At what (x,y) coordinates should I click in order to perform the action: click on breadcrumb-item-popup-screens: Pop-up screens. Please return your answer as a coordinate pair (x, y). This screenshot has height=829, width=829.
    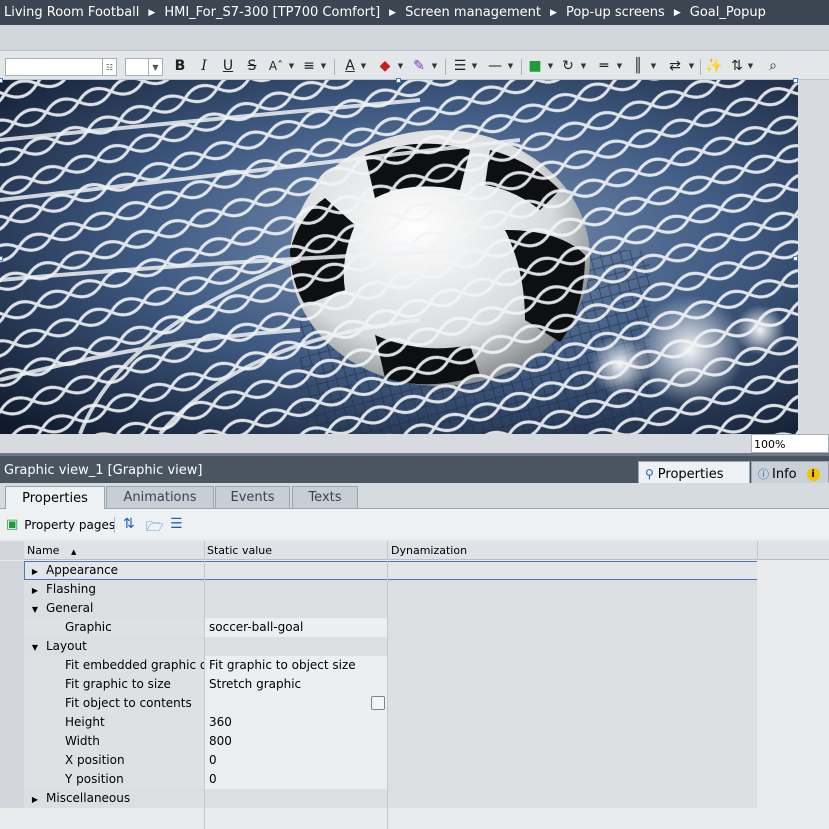
    Looking at the image, I should click on (615, 12).